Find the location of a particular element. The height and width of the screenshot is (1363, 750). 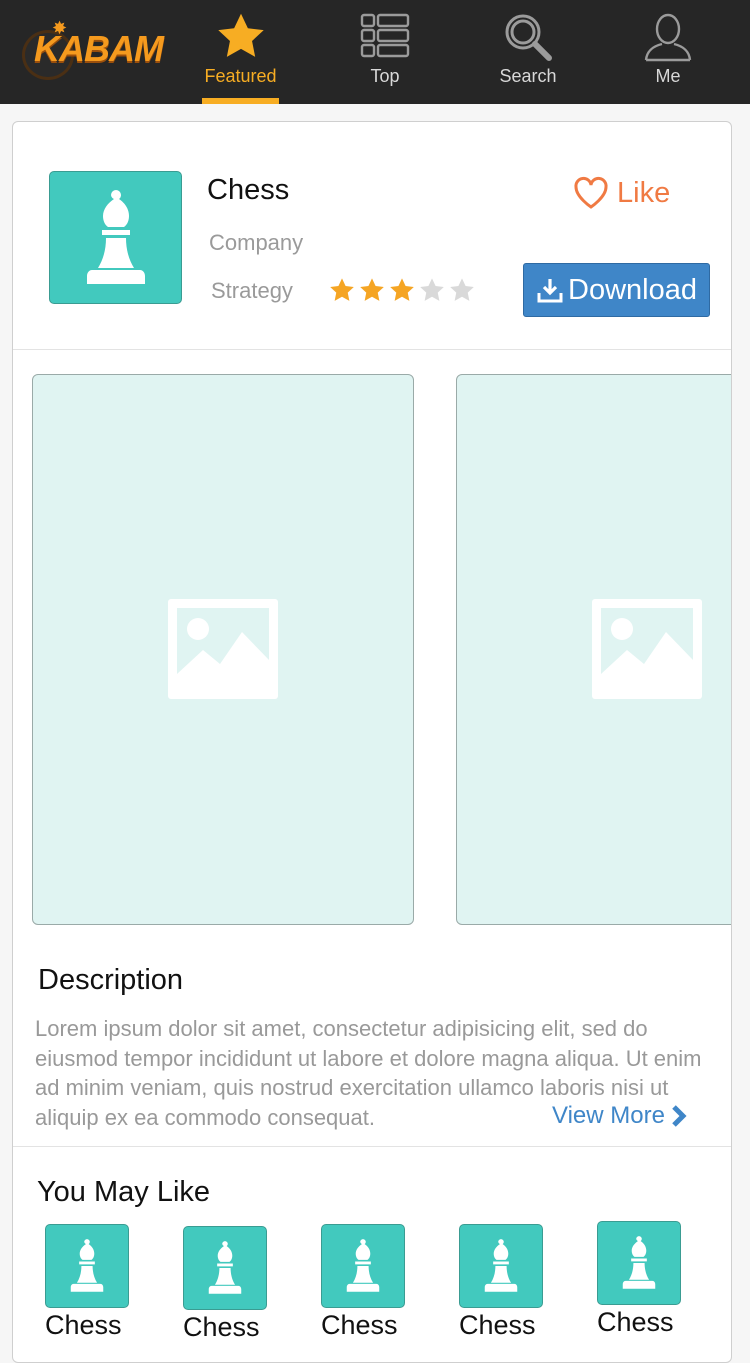

top-nav-bar: ✸ KABAM Featured Top Search Me is located at coordinates (375, 52).